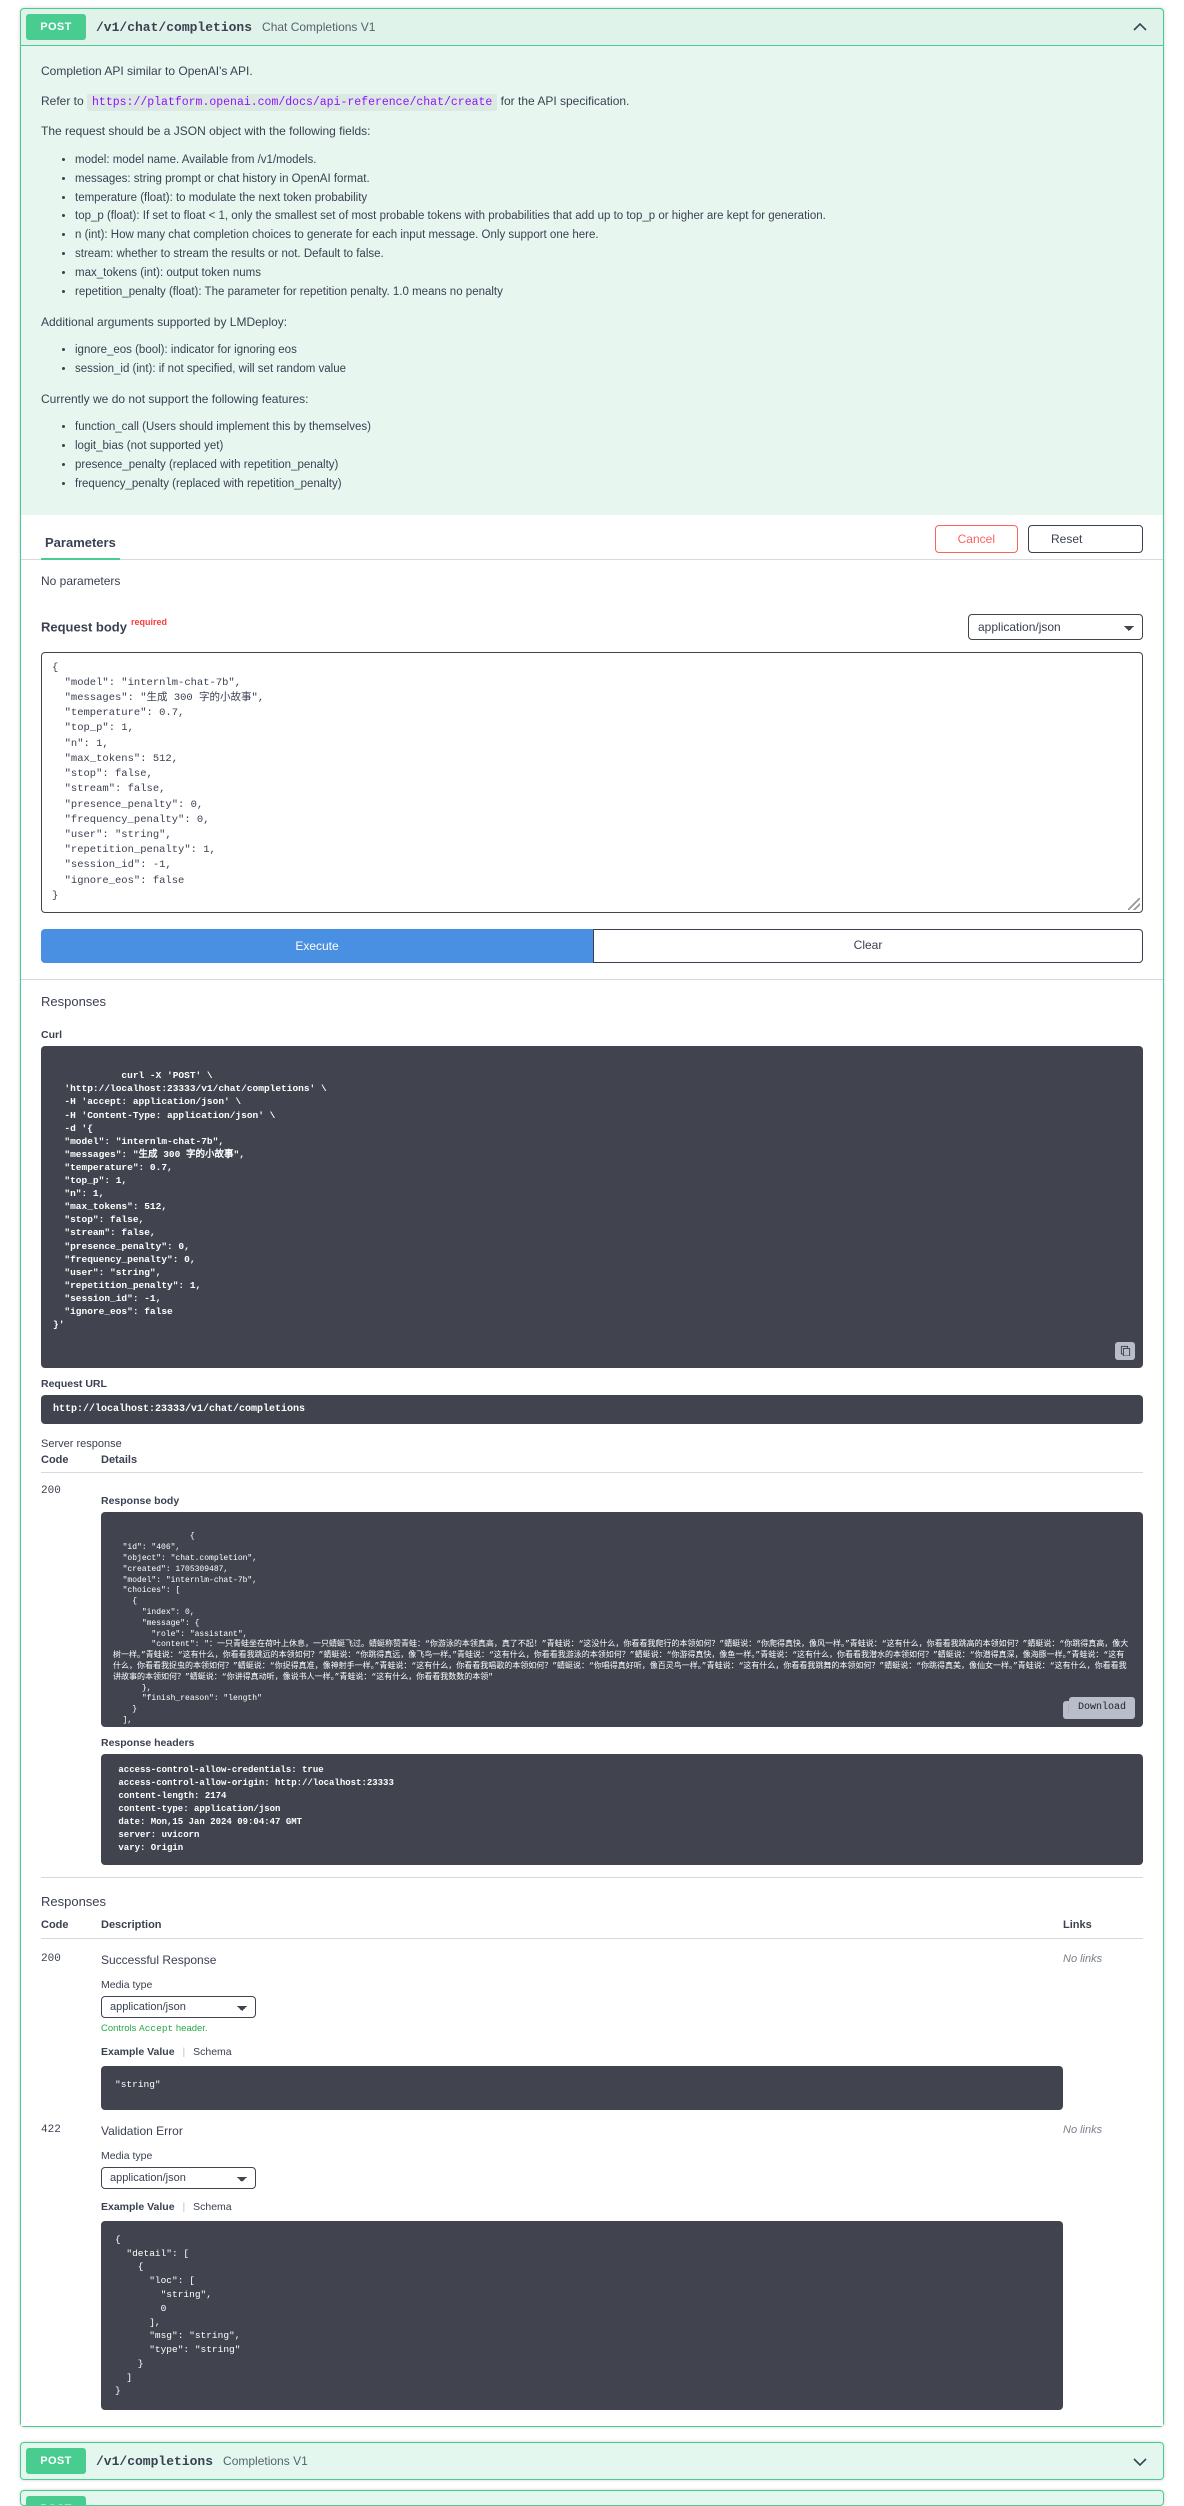  What do you see at coordinates (976, 538) in the screenshot?
I see `cancel-button: Cancel` at bounding box center [976, 538].